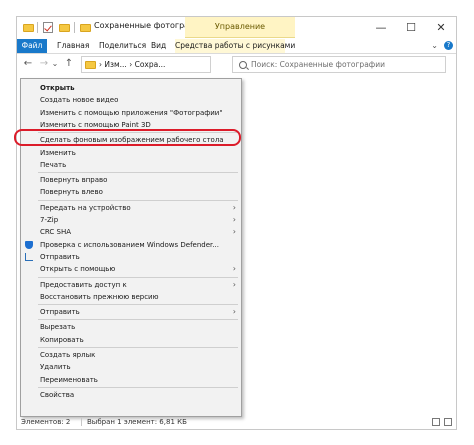 The image size is (474, 445). I want to click on menu-item-label: Создать новое видео, so click(79, 100).